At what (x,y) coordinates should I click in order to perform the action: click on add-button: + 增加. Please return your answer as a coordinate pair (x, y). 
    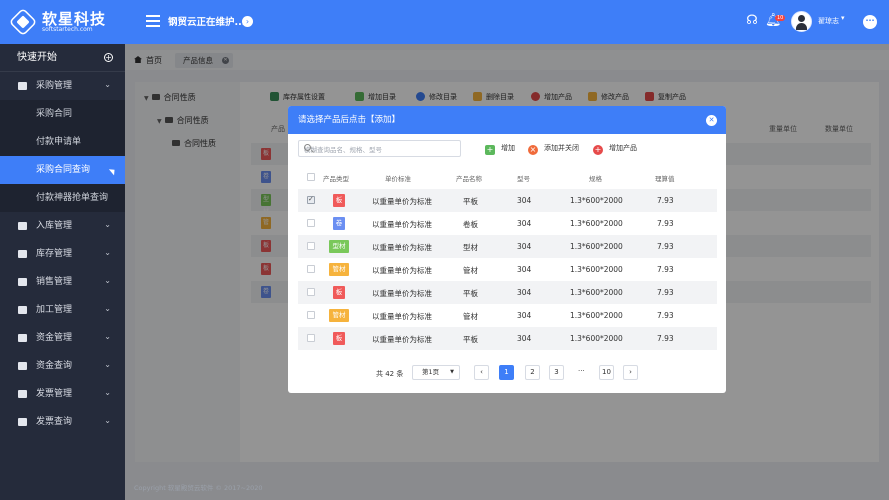
    Looking at the image, I should click on (500, 149).